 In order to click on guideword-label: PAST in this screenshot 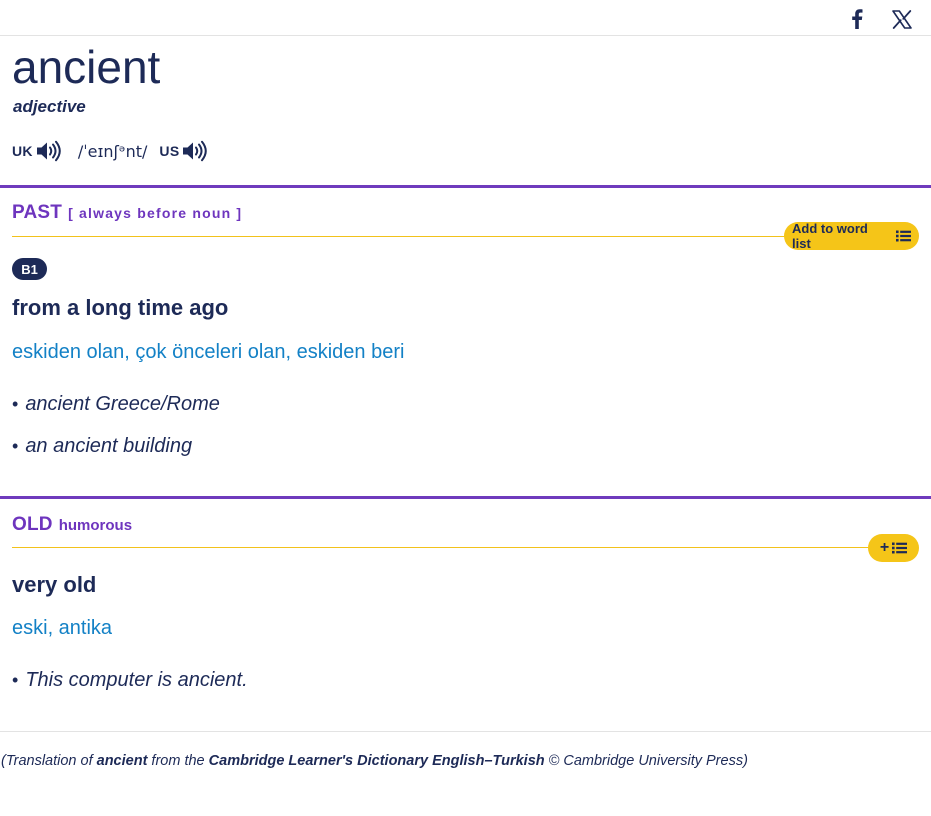, I will do `click(37, 212)`.